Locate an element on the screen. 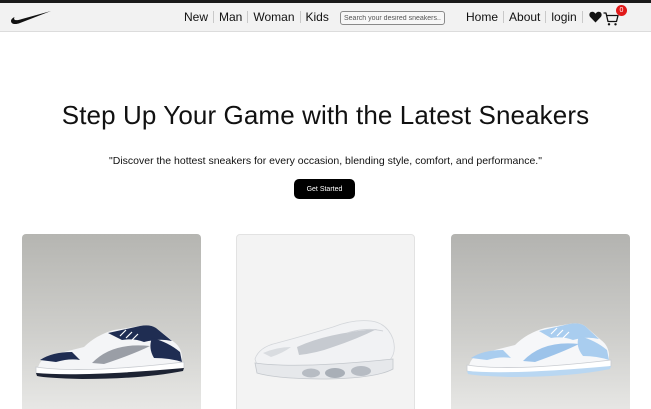 The height and width of the screenshot is (409, 651). navy-white-low-sneaker-image is located at coordinates (110, 352).